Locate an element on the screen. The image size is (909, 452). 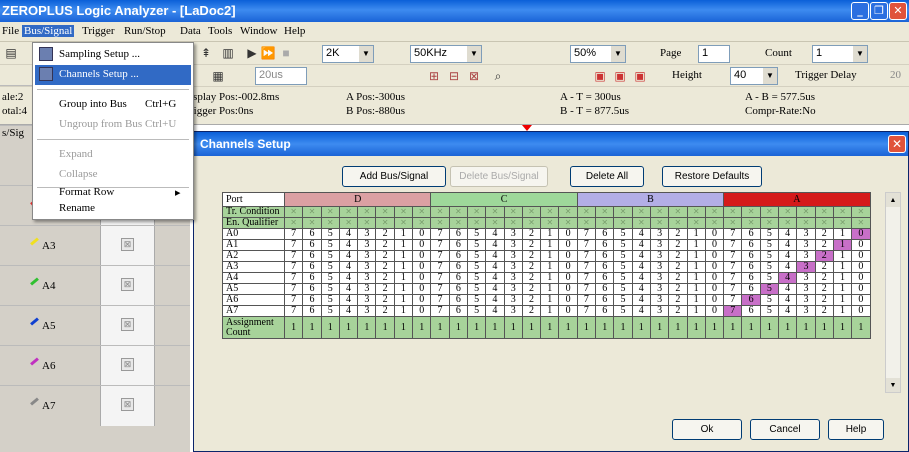
open-icon: ▤ is located at coordinates (11, 53).